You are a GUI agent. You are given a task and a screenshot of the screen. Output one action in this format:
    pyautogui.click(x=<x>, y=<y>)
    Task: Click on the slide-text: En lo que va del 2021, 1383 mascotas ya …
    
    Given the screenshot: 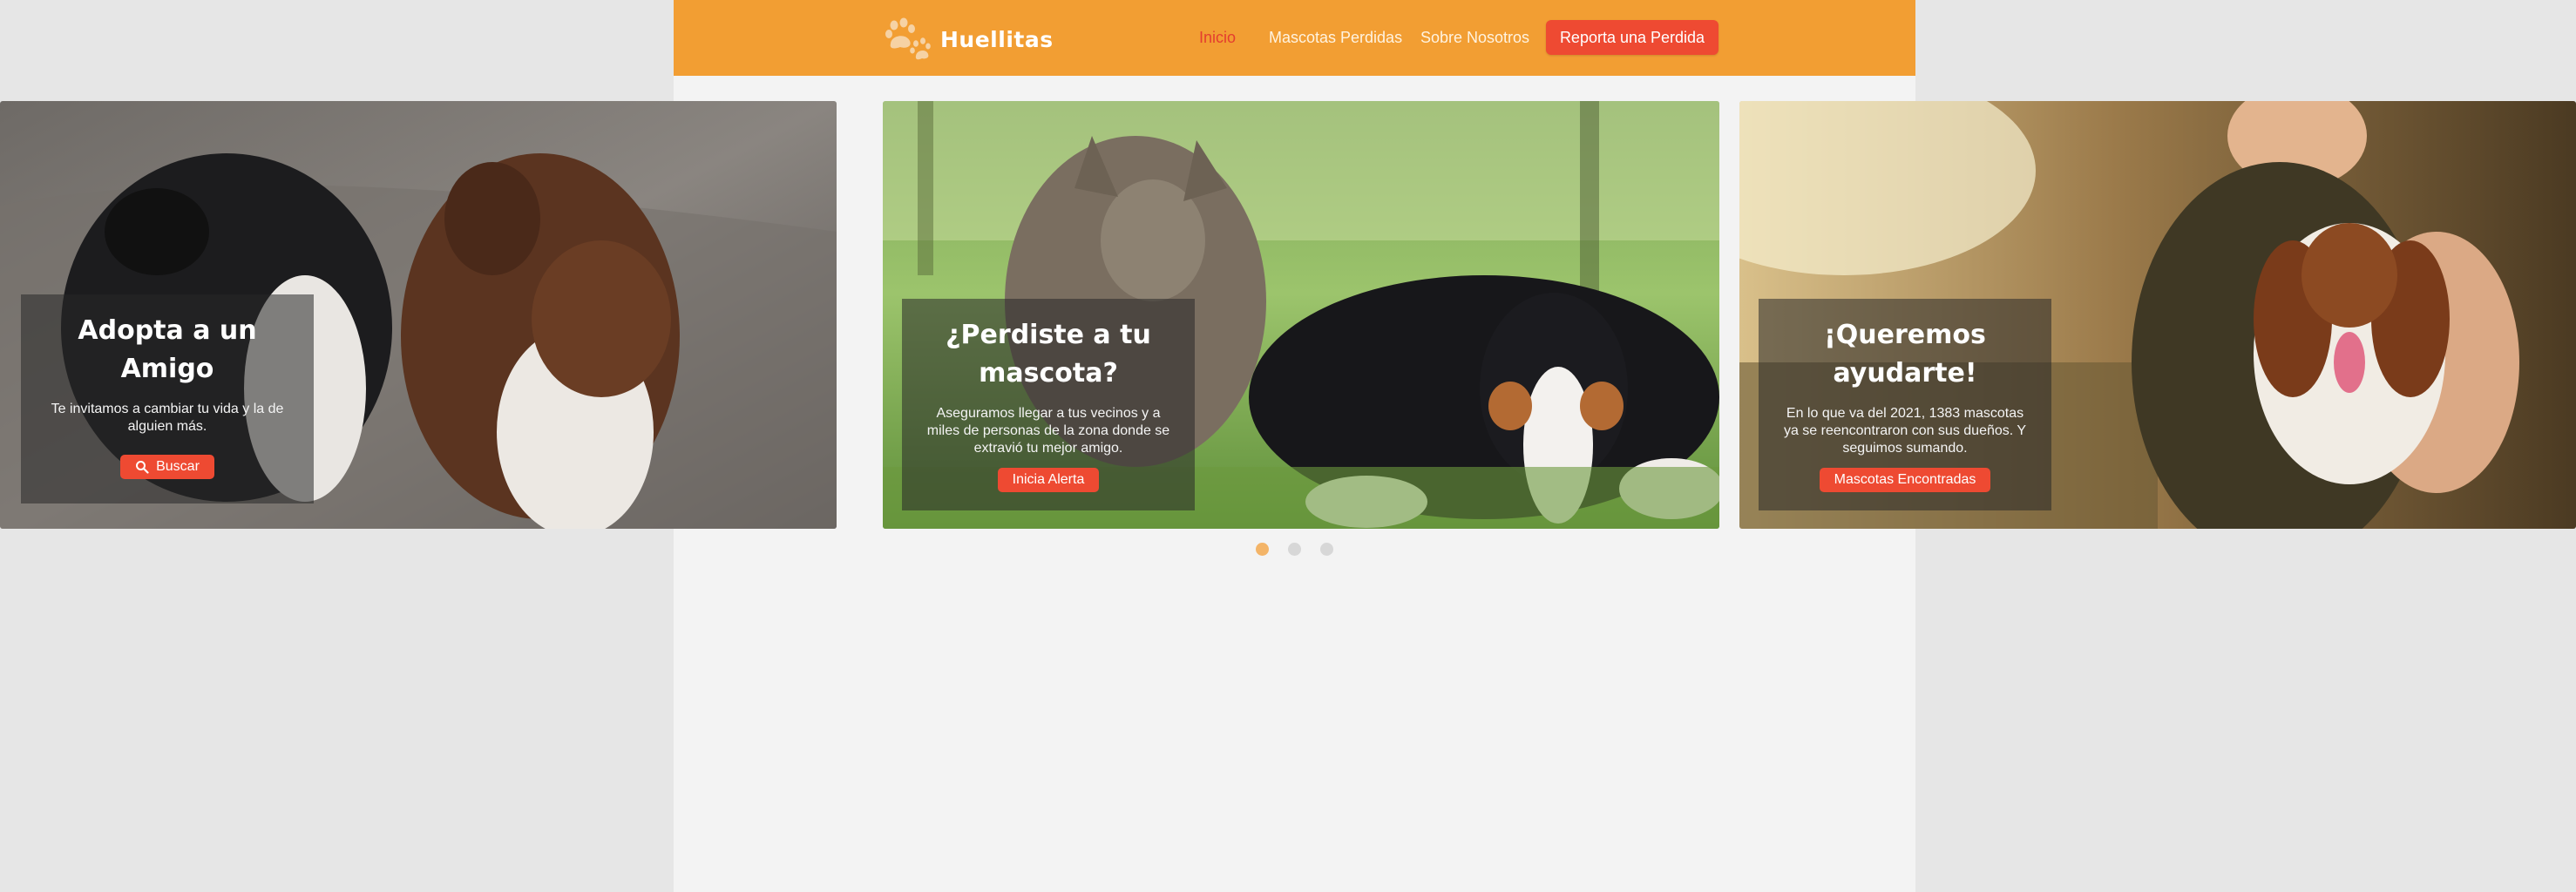 What is the action you would take?
    pyautogui.click(x=1905, y=431)
    